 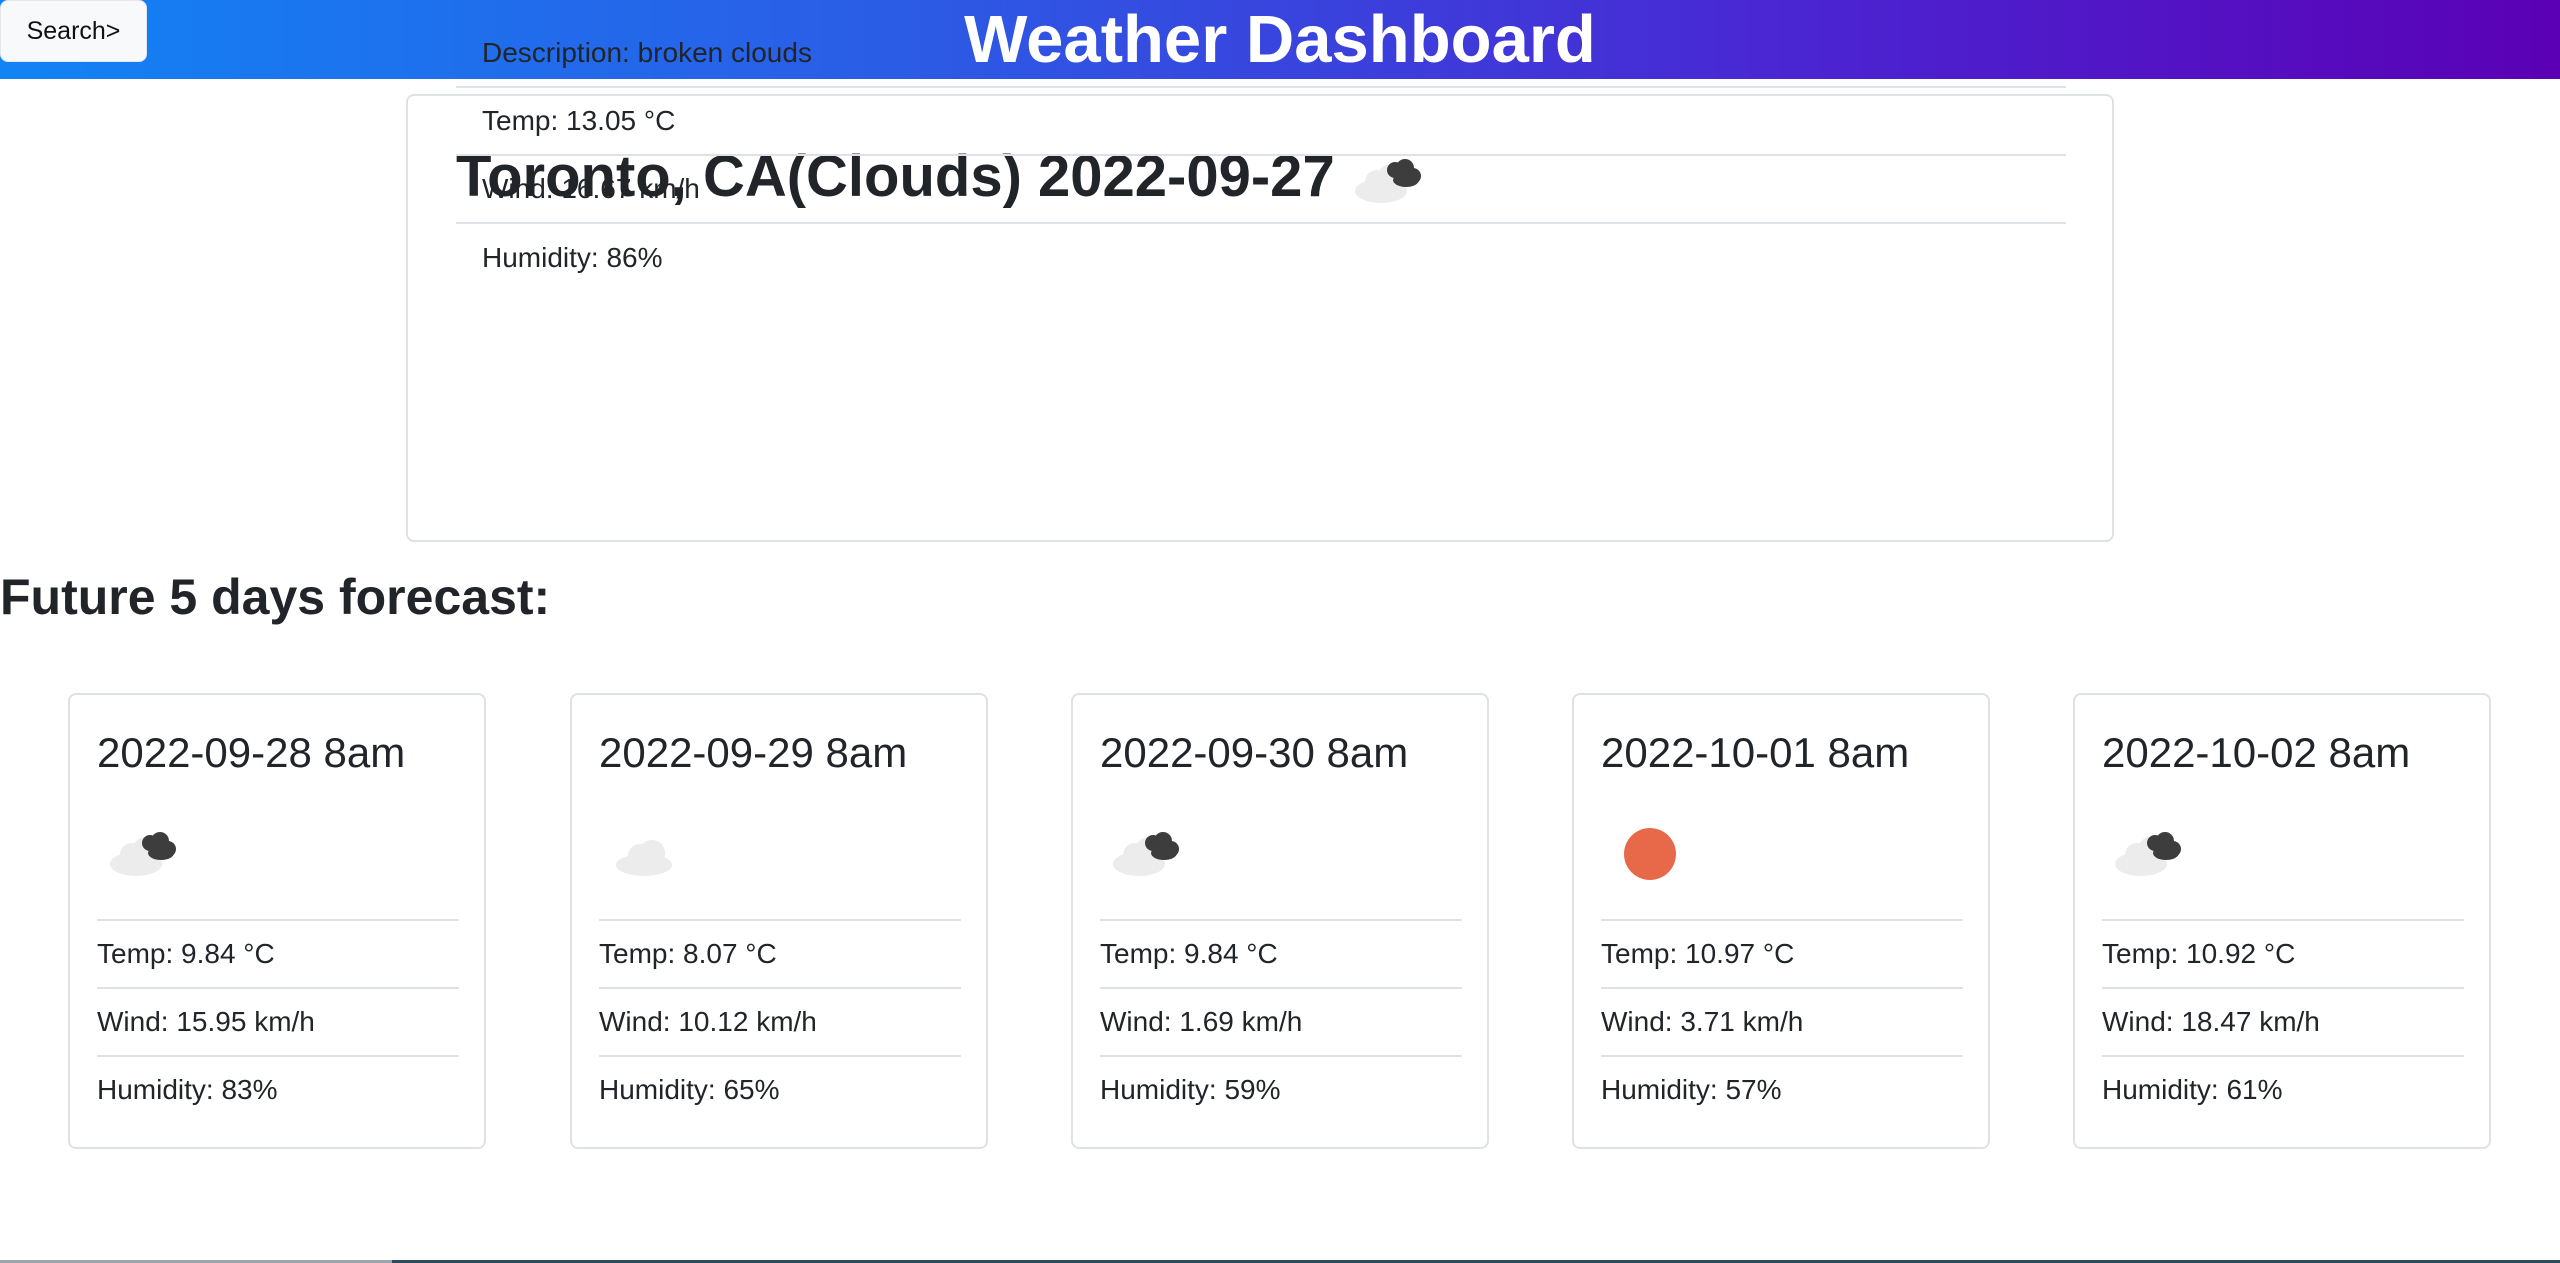 What do you see at coordinates (644, 858) in the screenshot?
I see `few-clouds-icon` at bounding box center [644, 858].